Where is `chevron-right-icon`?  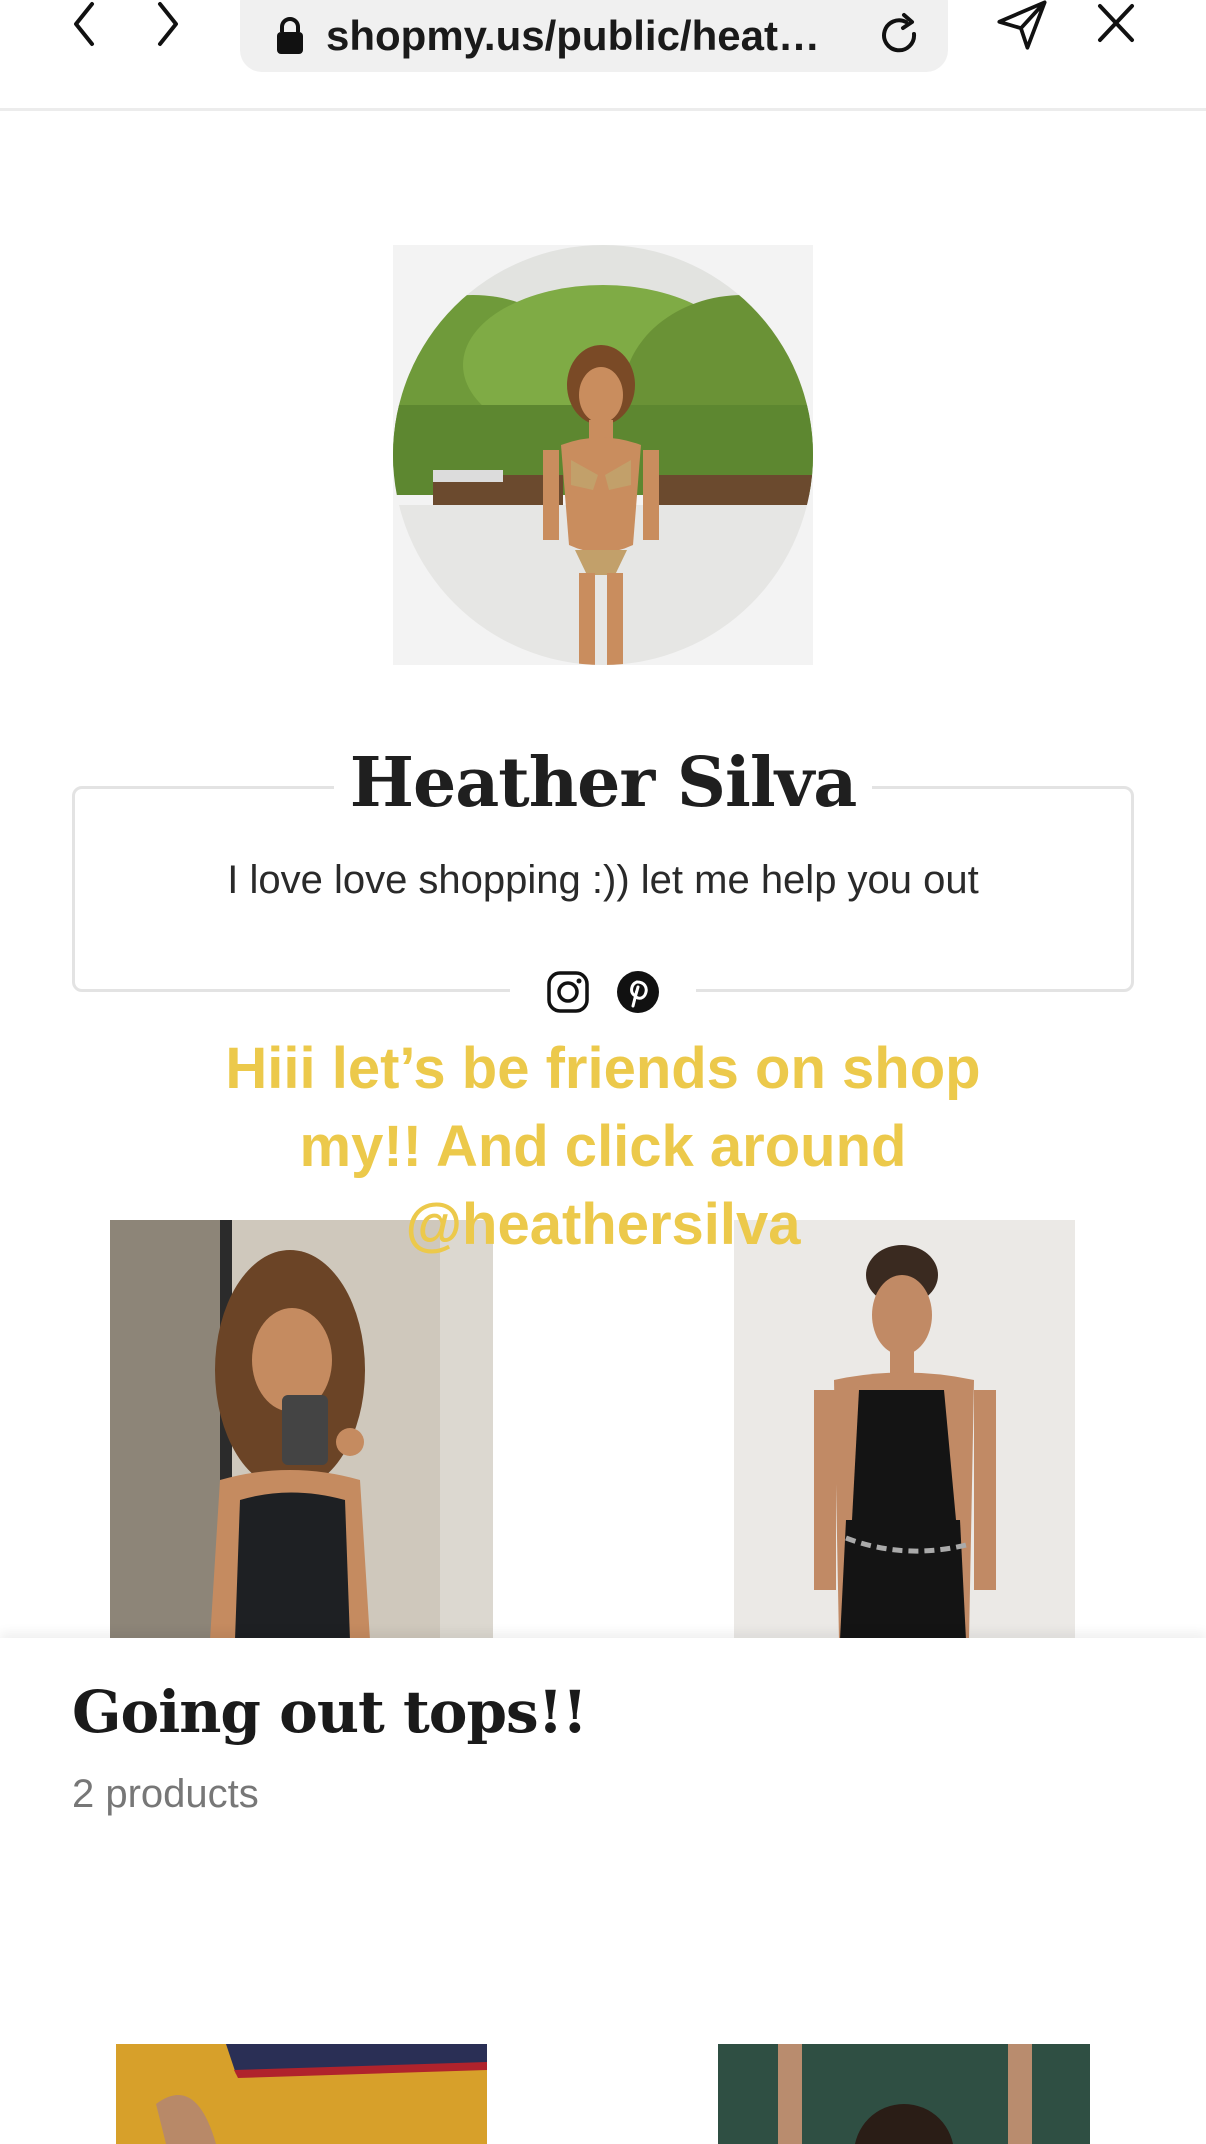
chevron-right-icon is located at coordinates (168, 24).